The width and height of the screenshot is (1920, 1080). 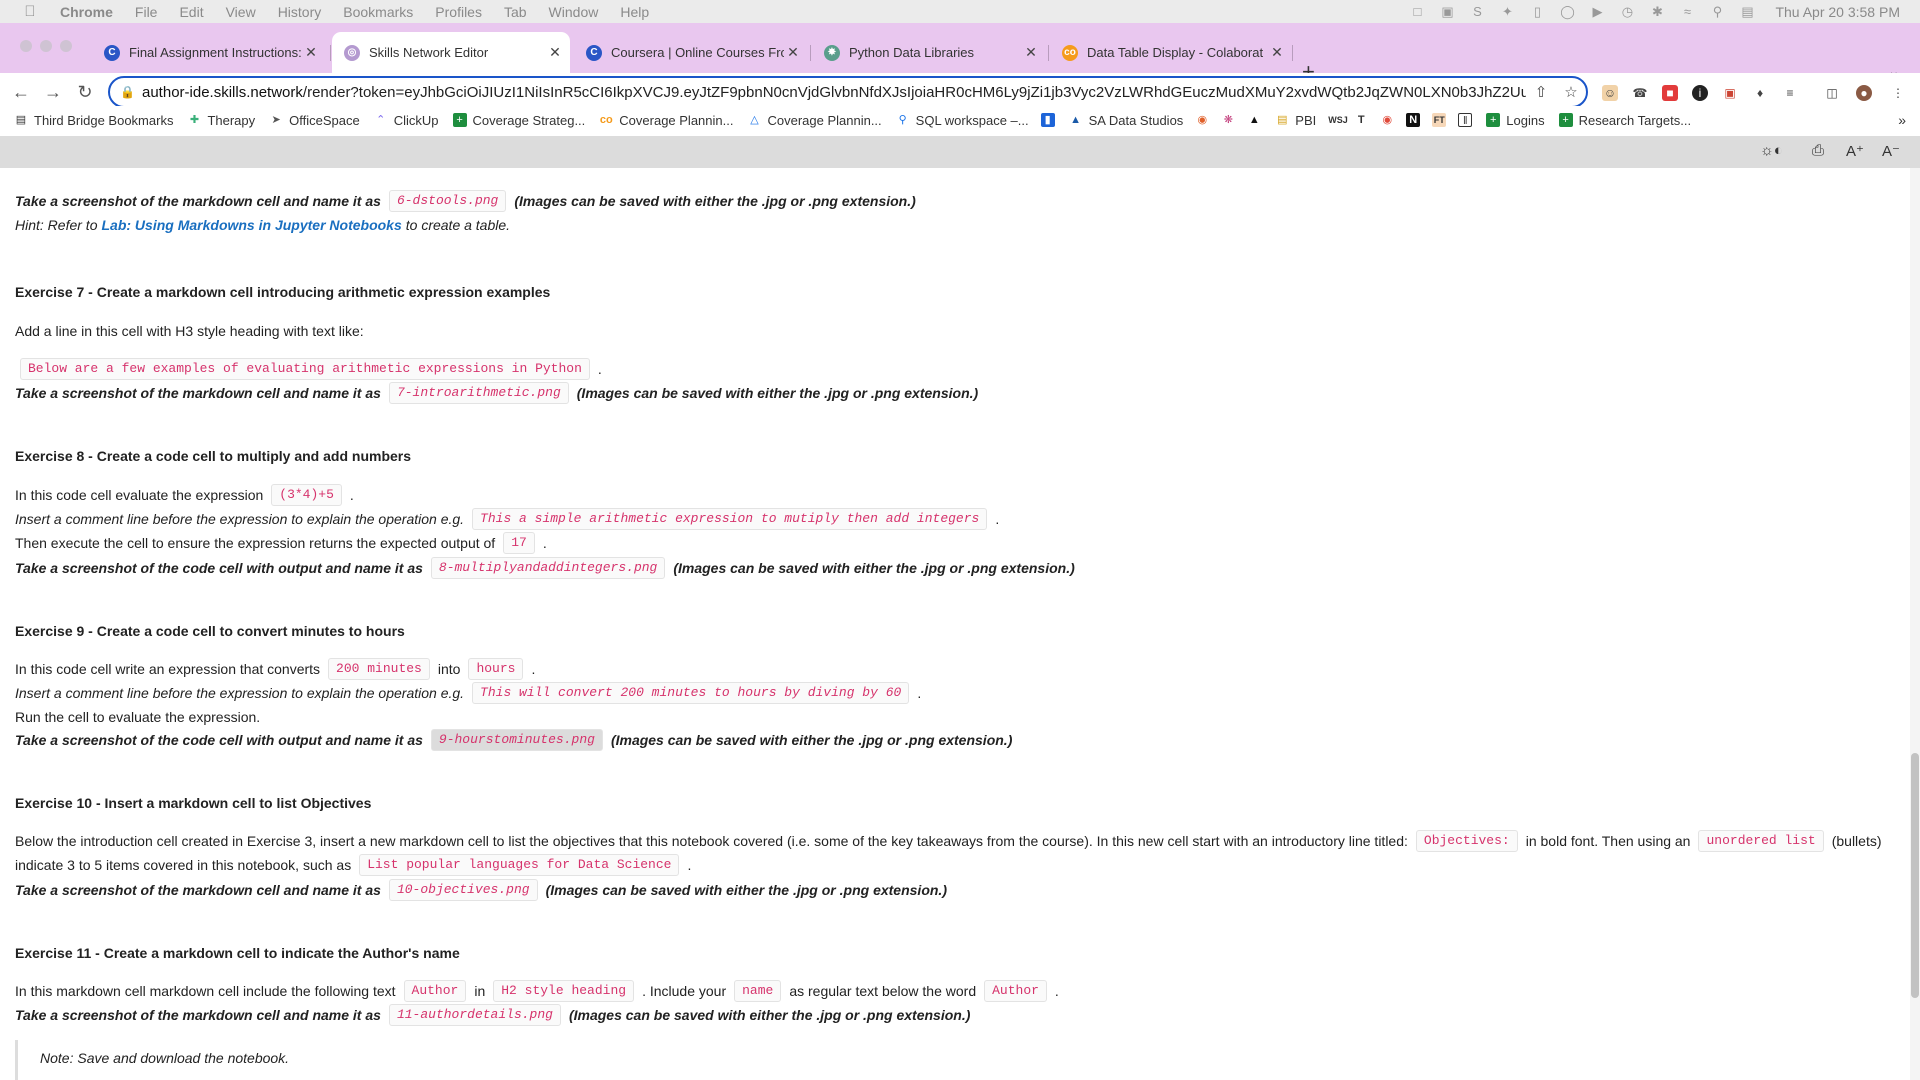 What do you see at coordinates (1747, 11) in the screenshot?
I see `control-center-icon: ▤` at bounding box center [1747, 11].